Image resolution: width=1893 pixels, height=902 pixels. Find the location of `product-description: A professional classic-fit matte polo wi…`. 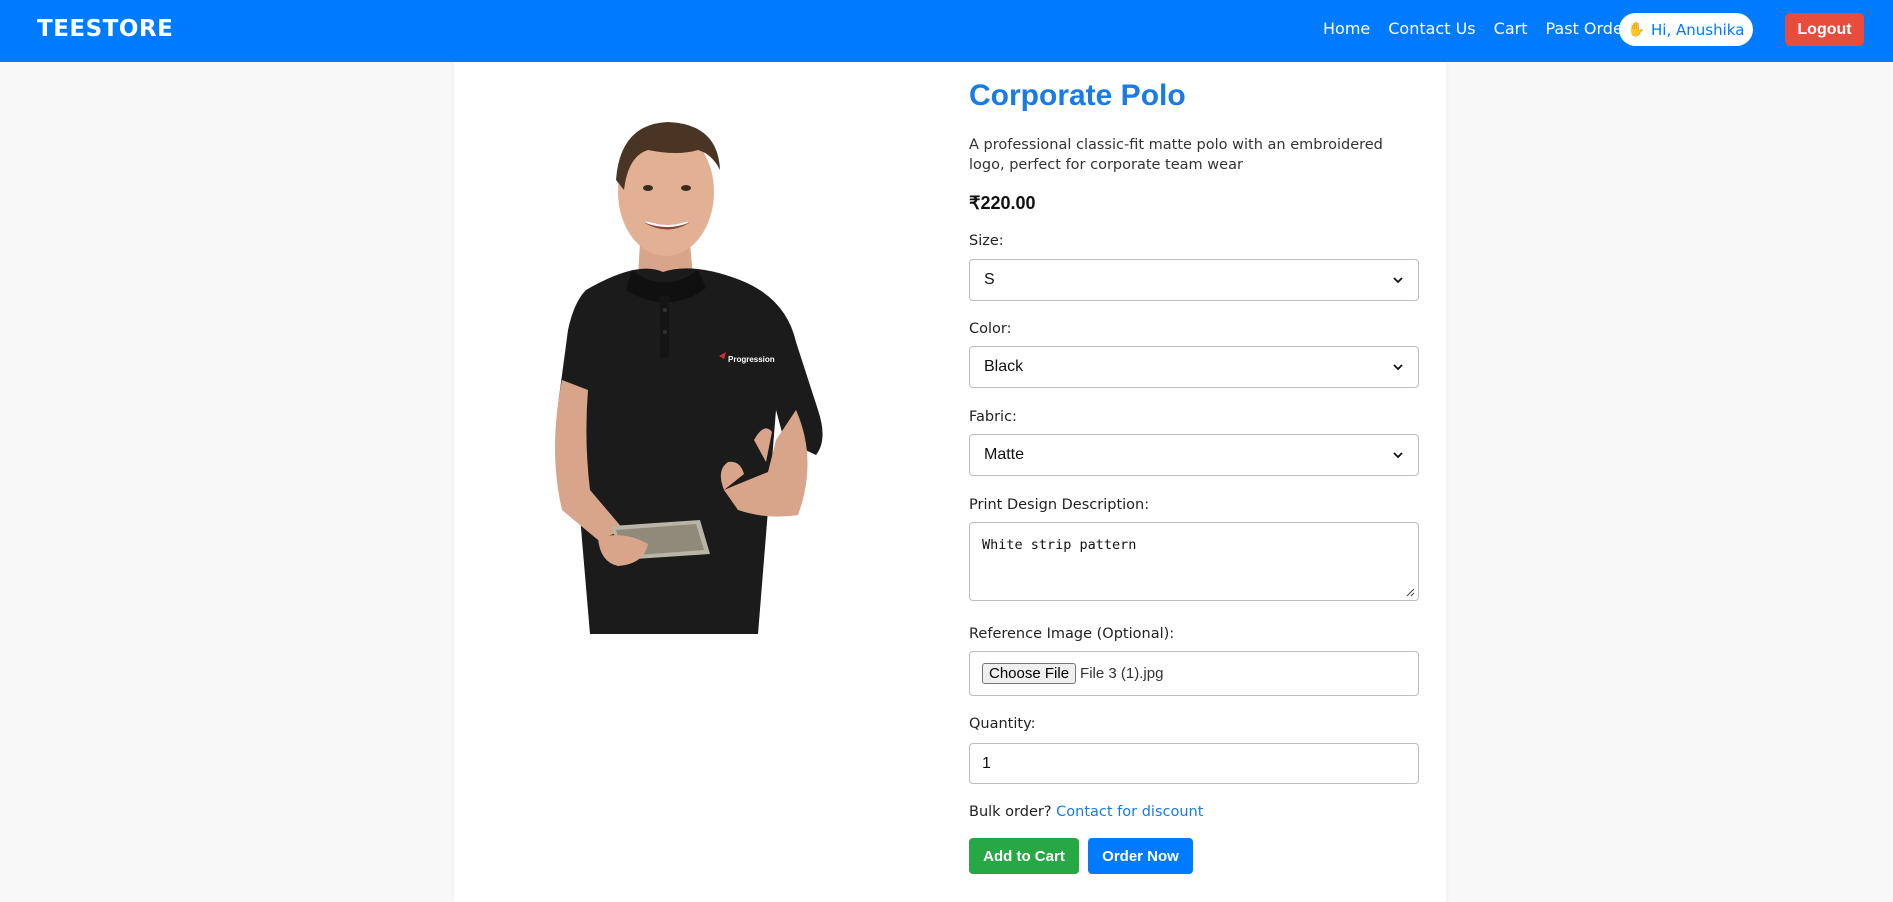

product-description: A professional classic-fit matte polo wi… is located at coordinates (1176, 155).